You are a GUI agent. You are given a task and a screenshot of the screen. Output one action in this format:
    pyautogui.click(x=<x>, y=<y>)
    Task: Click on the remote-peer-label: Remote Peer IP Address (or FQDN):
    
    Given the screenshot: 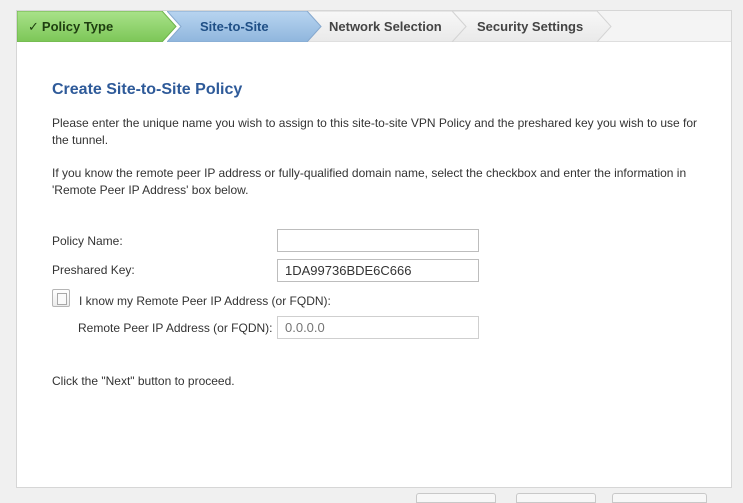 What is the action you would take?
    pyautogui.click(x=175, y=328)
    